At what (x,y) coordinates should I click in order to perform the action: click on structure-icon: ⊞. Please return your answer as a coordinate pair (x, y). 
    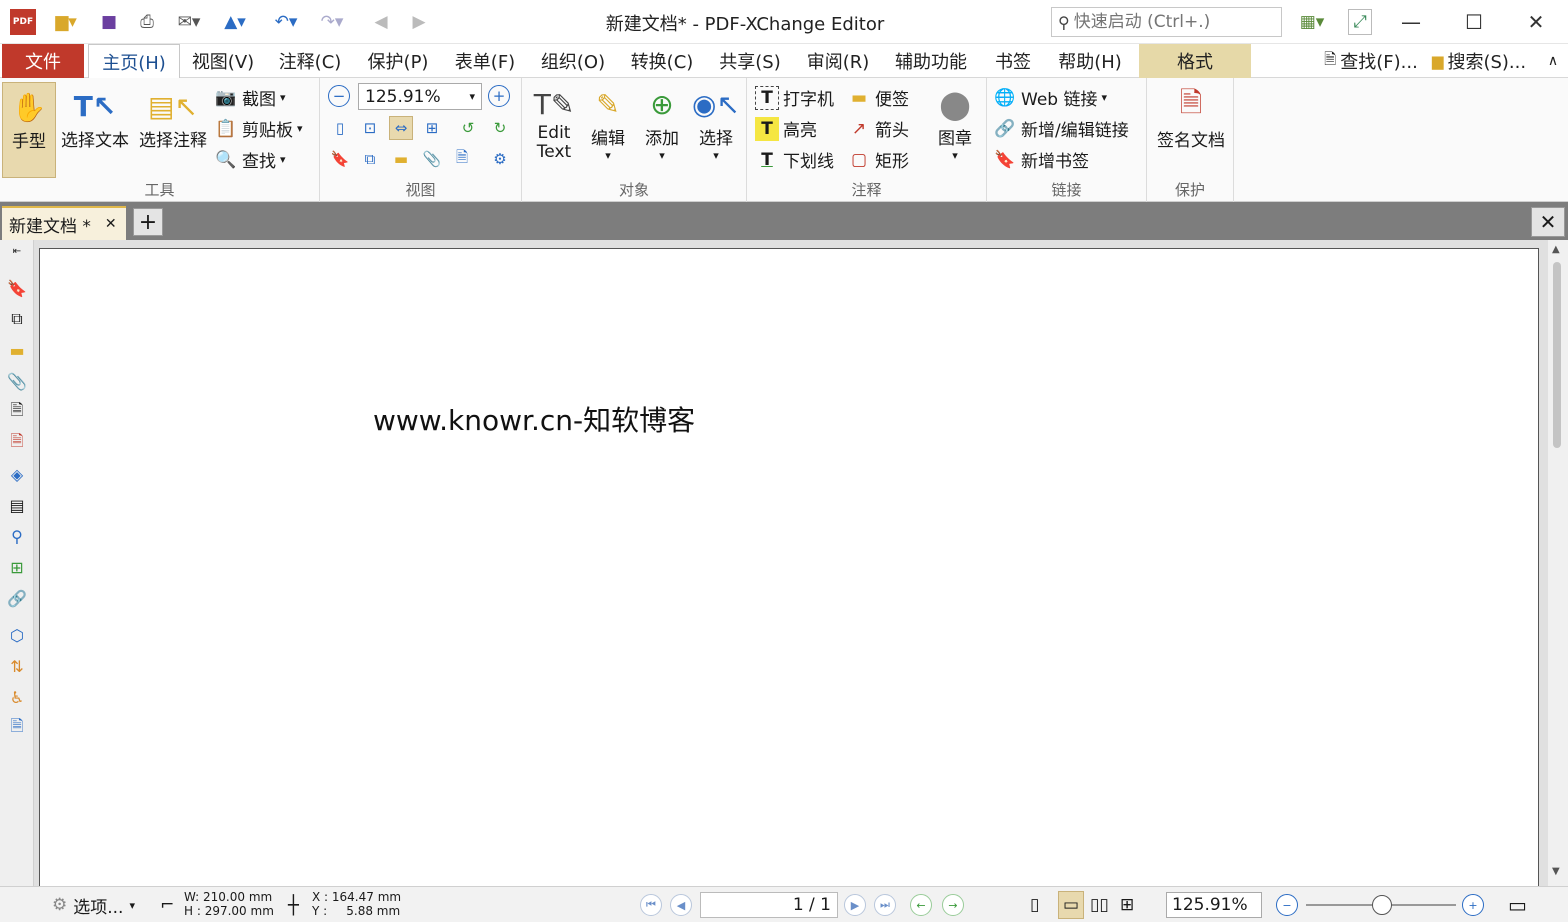
    Looking at the image, I should click on (17, 567).